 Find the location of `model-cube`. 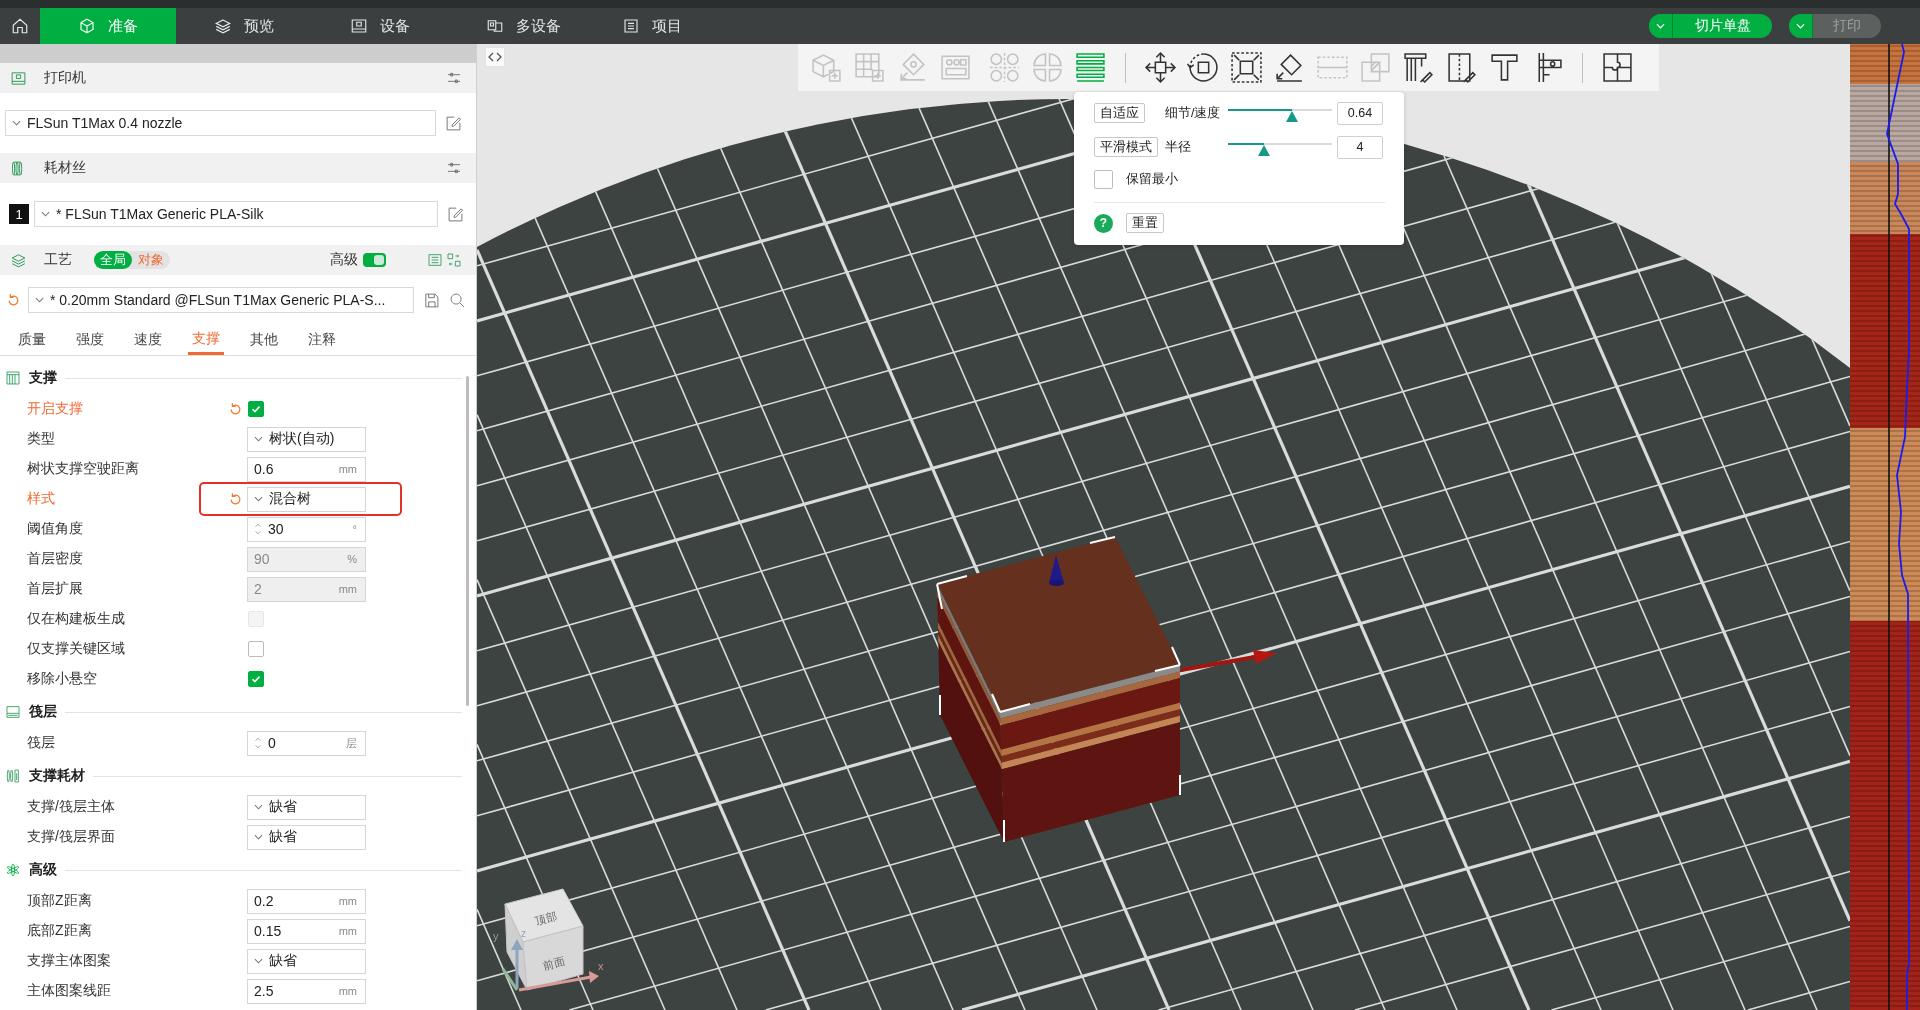

model-cube is located at coordinates (1058, 689).